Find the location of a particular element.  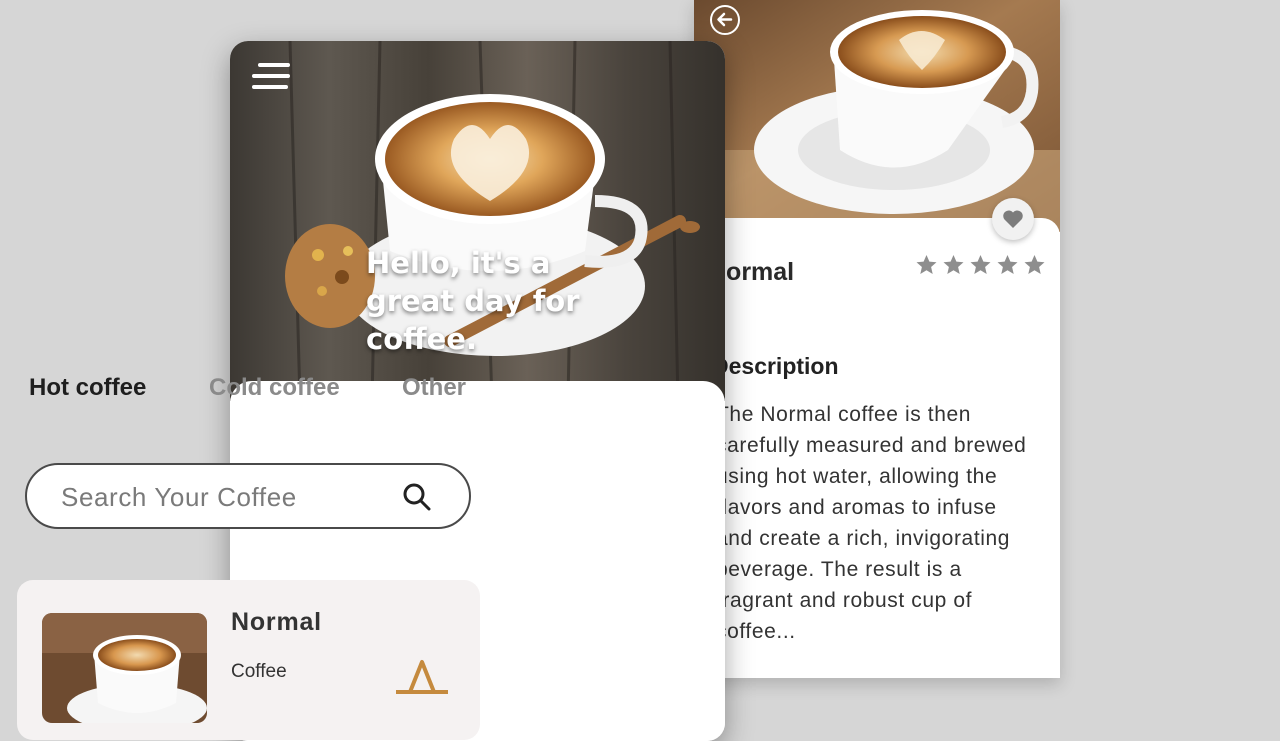

tab-hot-coffee: Hot coffee is located at coordinates (87, 388).